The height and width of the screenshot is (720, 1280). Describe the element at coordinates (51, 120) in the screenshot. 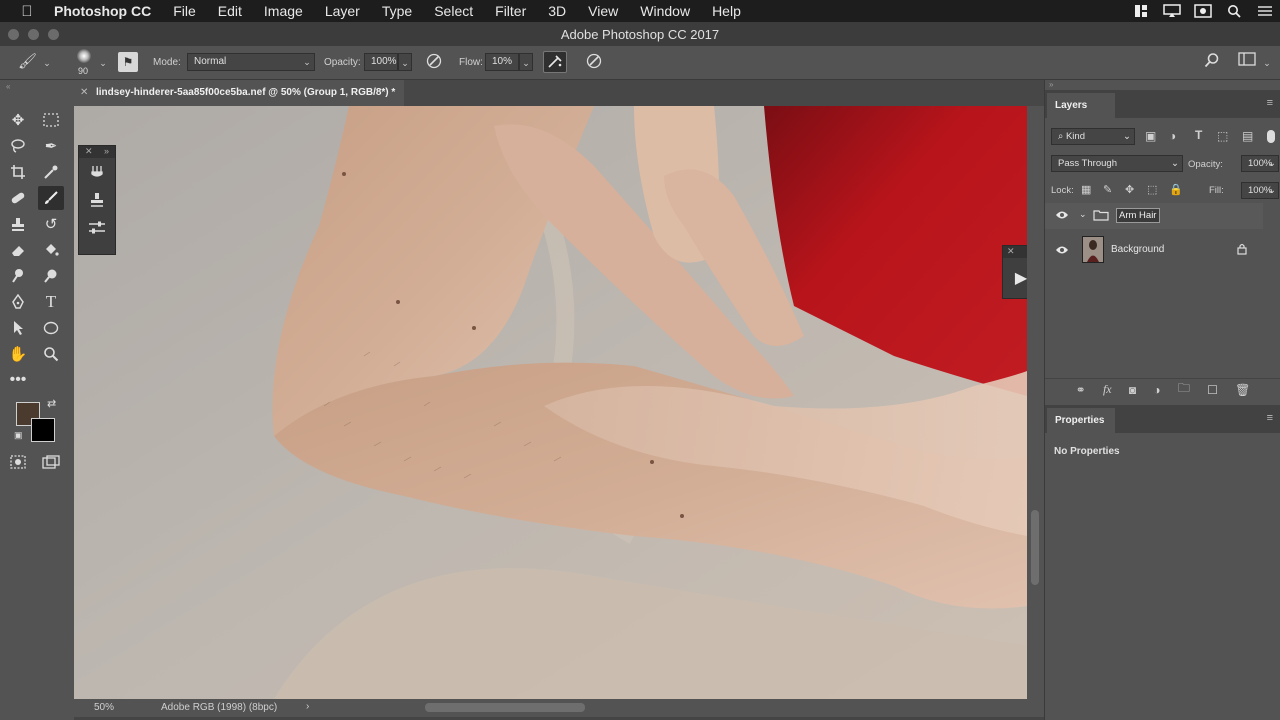

I see `marquee-tool-icon` at that location.